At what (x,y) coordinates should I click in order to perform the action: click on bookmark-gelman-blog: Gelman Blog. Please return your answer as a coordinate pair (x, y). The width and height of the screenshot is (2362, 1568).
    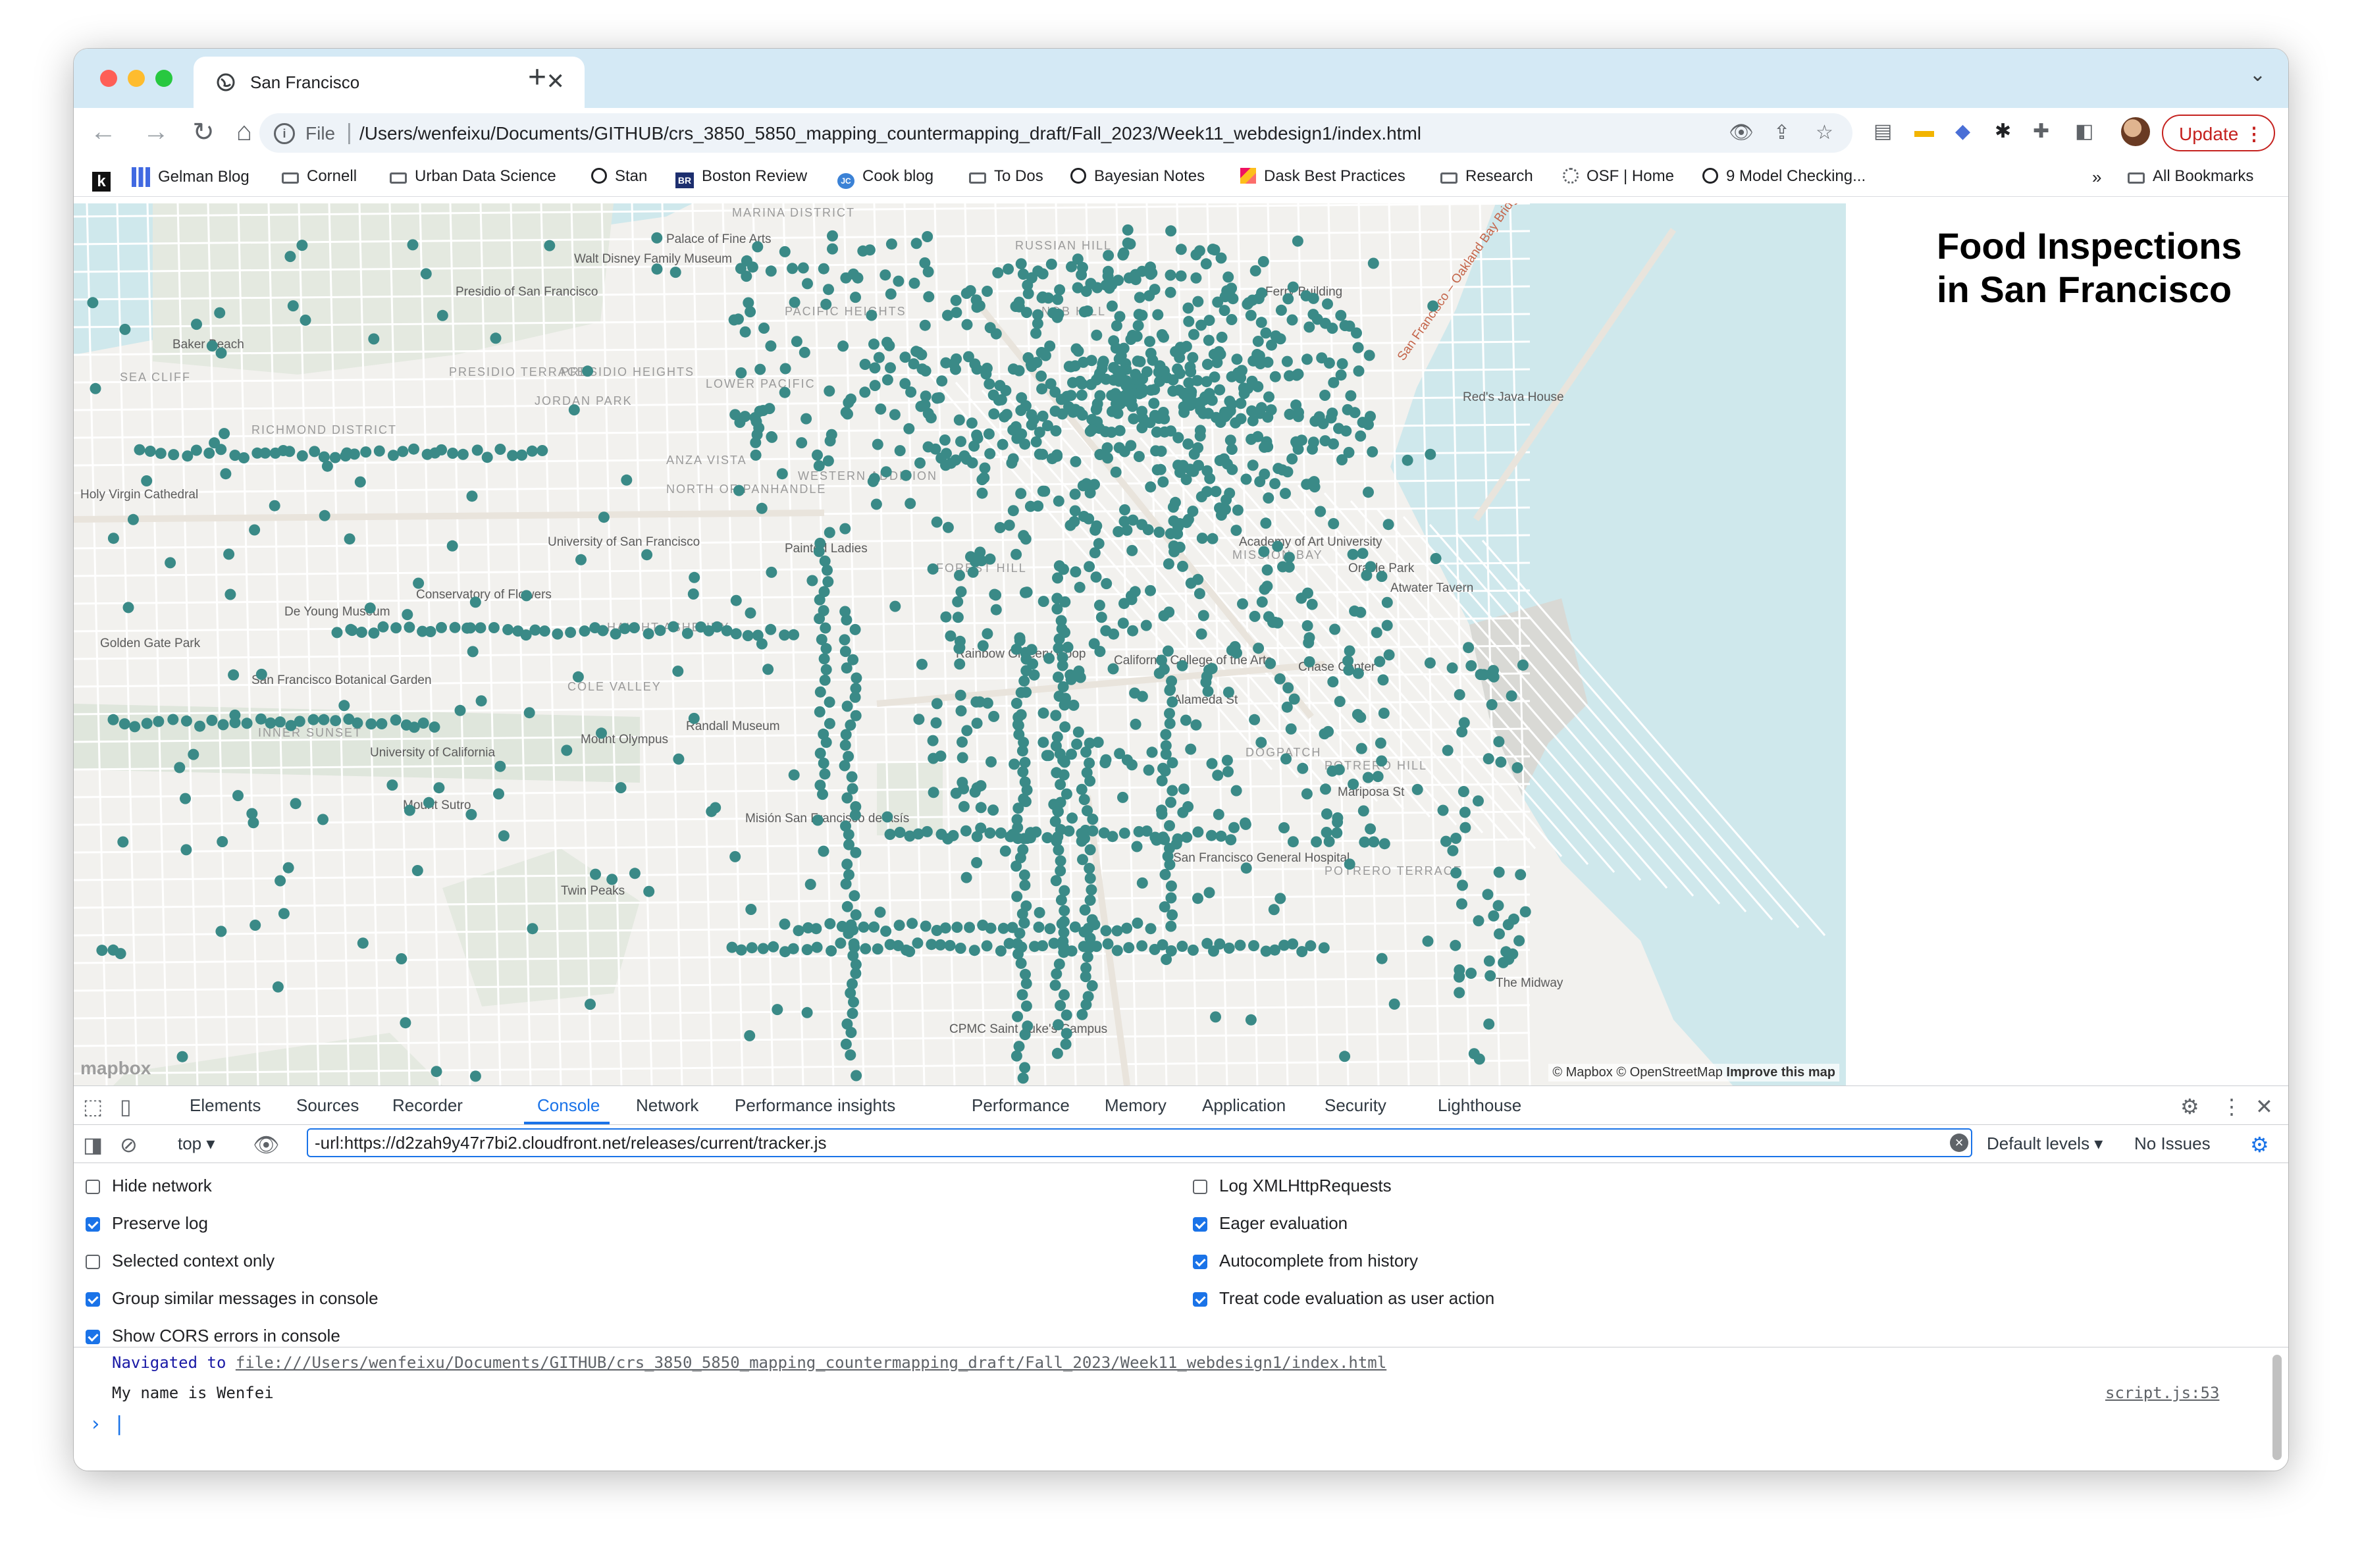
    Looking at the image, I should click on (190, 177).